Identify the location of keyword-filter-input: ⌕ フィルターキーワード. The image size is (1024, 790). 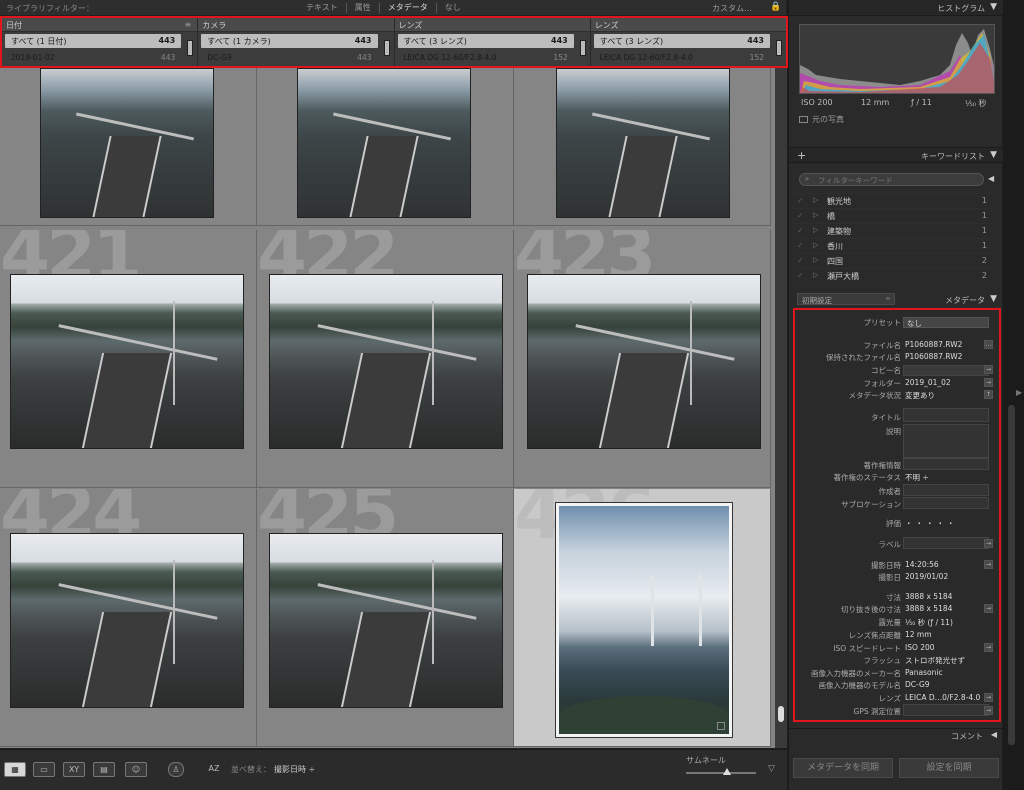
(891, 179).